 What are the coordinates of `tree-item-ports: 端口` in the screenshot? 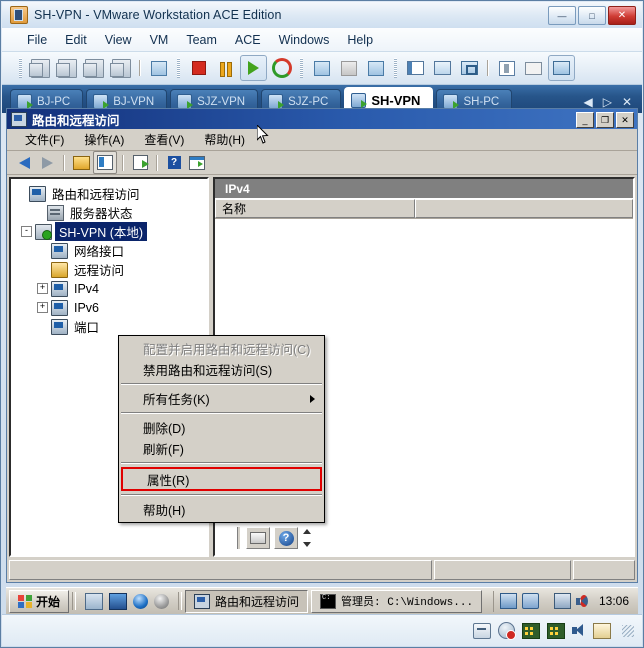 It's located at (112, 326).